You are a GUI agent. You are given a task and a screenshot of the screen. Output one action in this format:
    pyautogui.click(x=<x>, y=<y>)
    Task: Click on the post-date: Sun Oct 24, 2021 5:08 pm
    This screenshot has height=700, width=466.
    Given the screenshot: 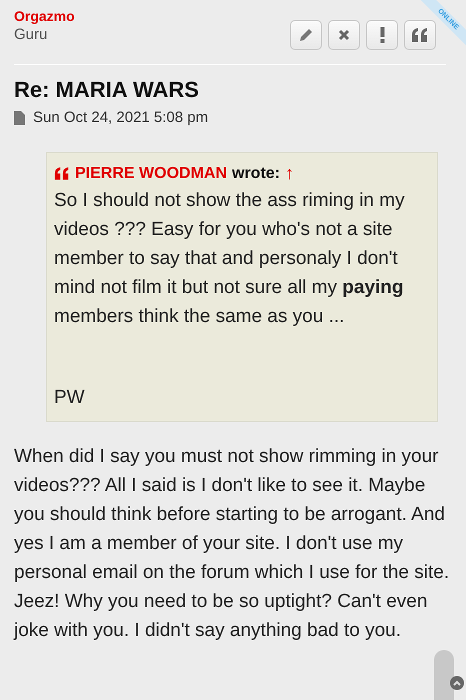 What is the action you would take?
    pyautogui.click(x=120, y=117)
    